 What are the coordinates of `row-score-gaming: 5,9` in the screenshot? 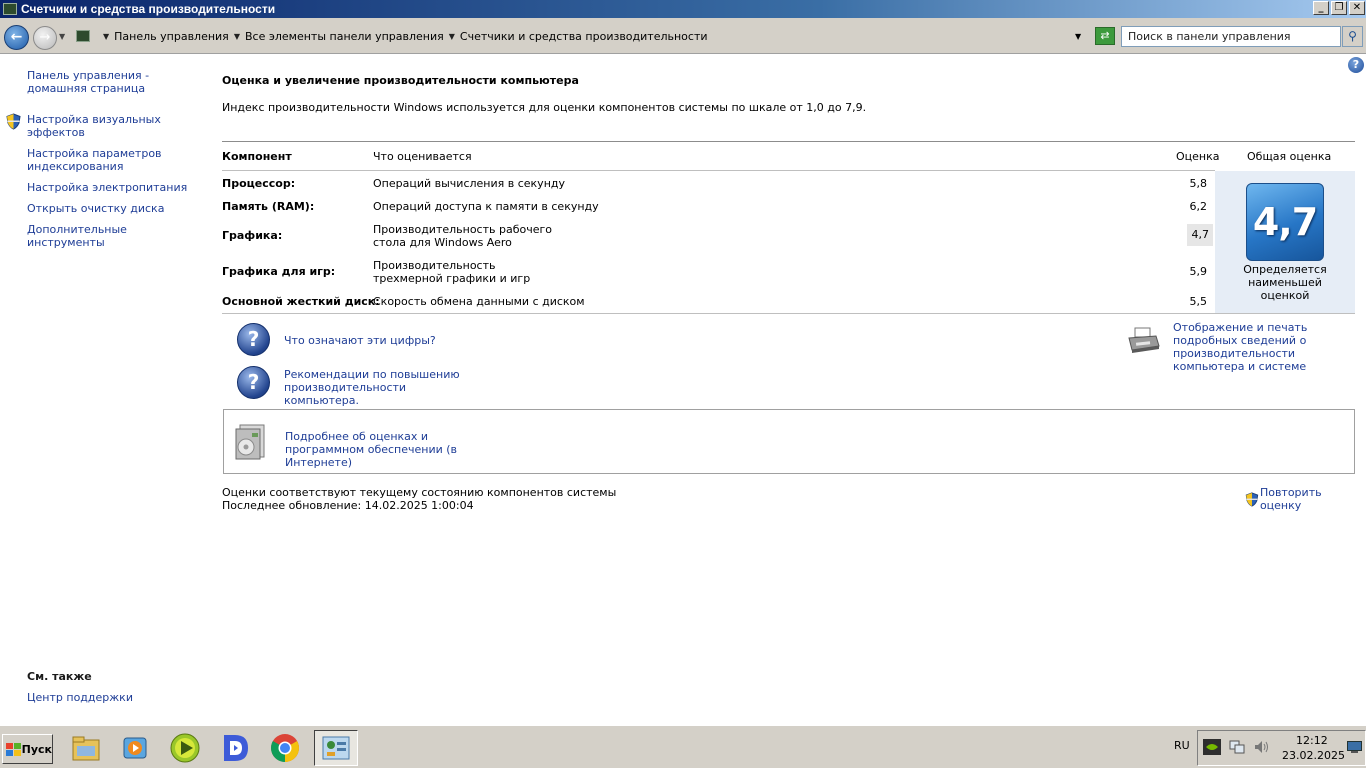 It's located at (1198, 271).